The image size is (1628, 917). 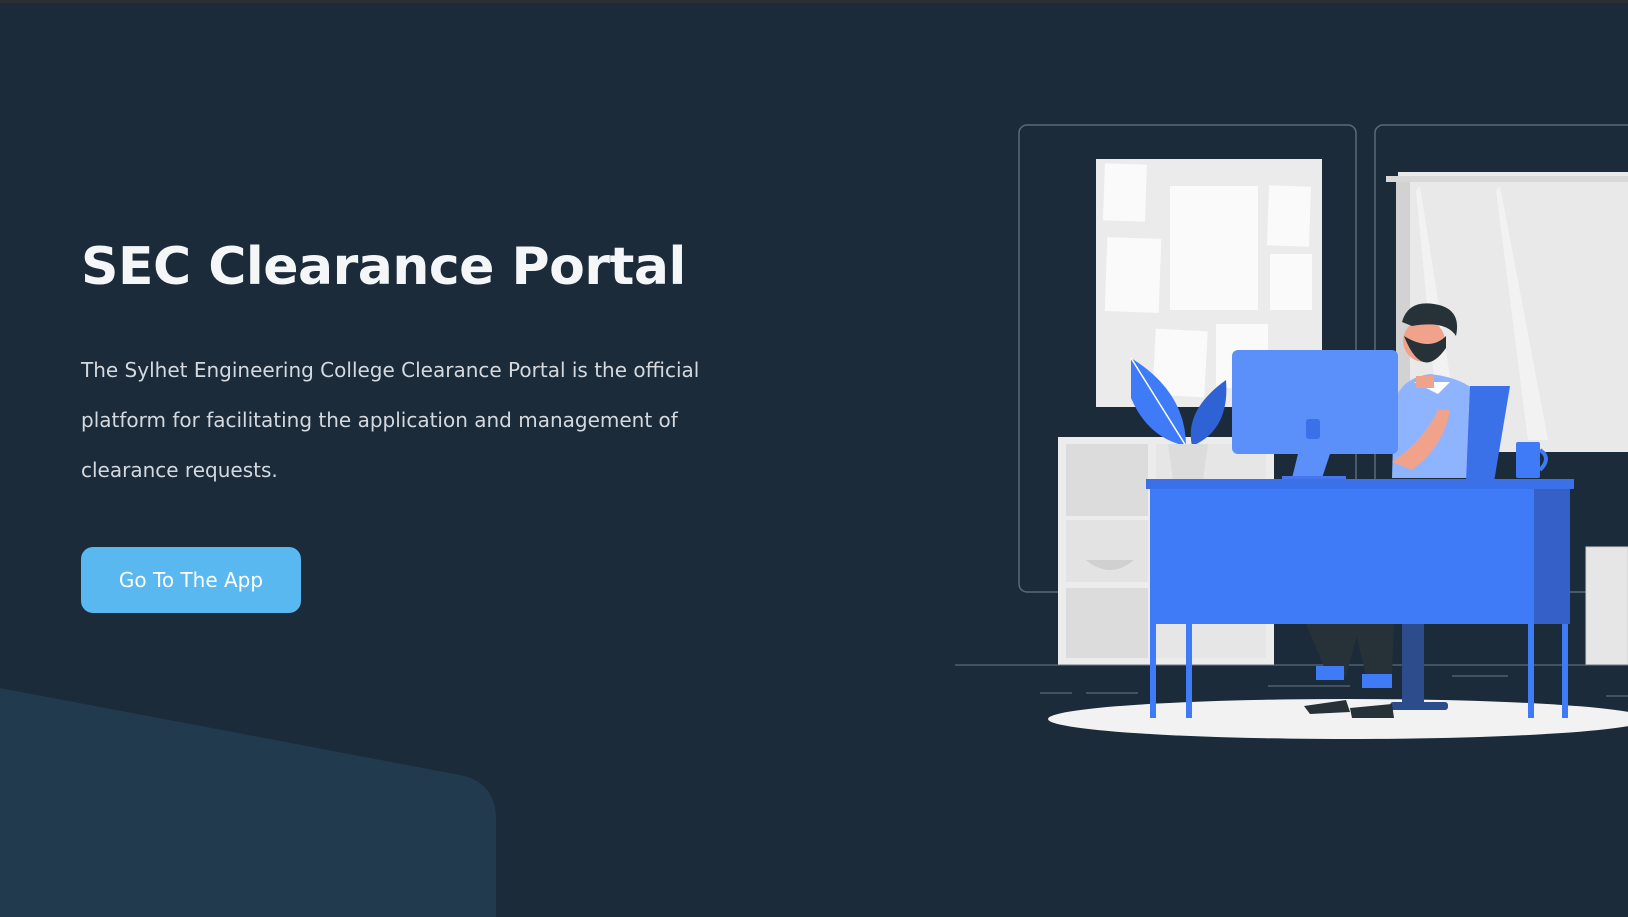 What do you see at coordinates (1360, 556) in the screenshot?
I see `desk-body` at bounding box center [1360, 556].